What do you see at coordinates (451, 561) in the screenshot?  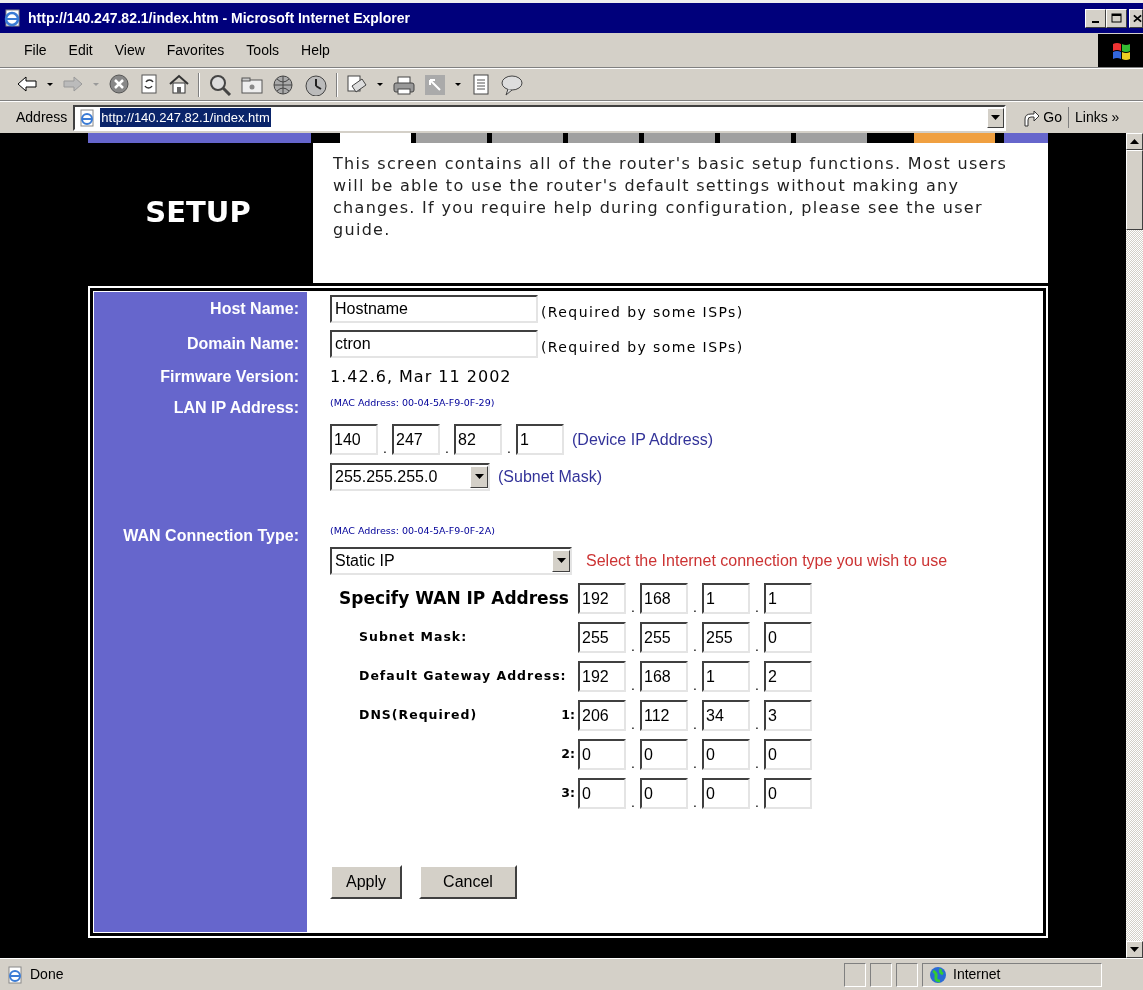 I see `connection-type-dropdown: Static IP` at bounding box center [451, 561].